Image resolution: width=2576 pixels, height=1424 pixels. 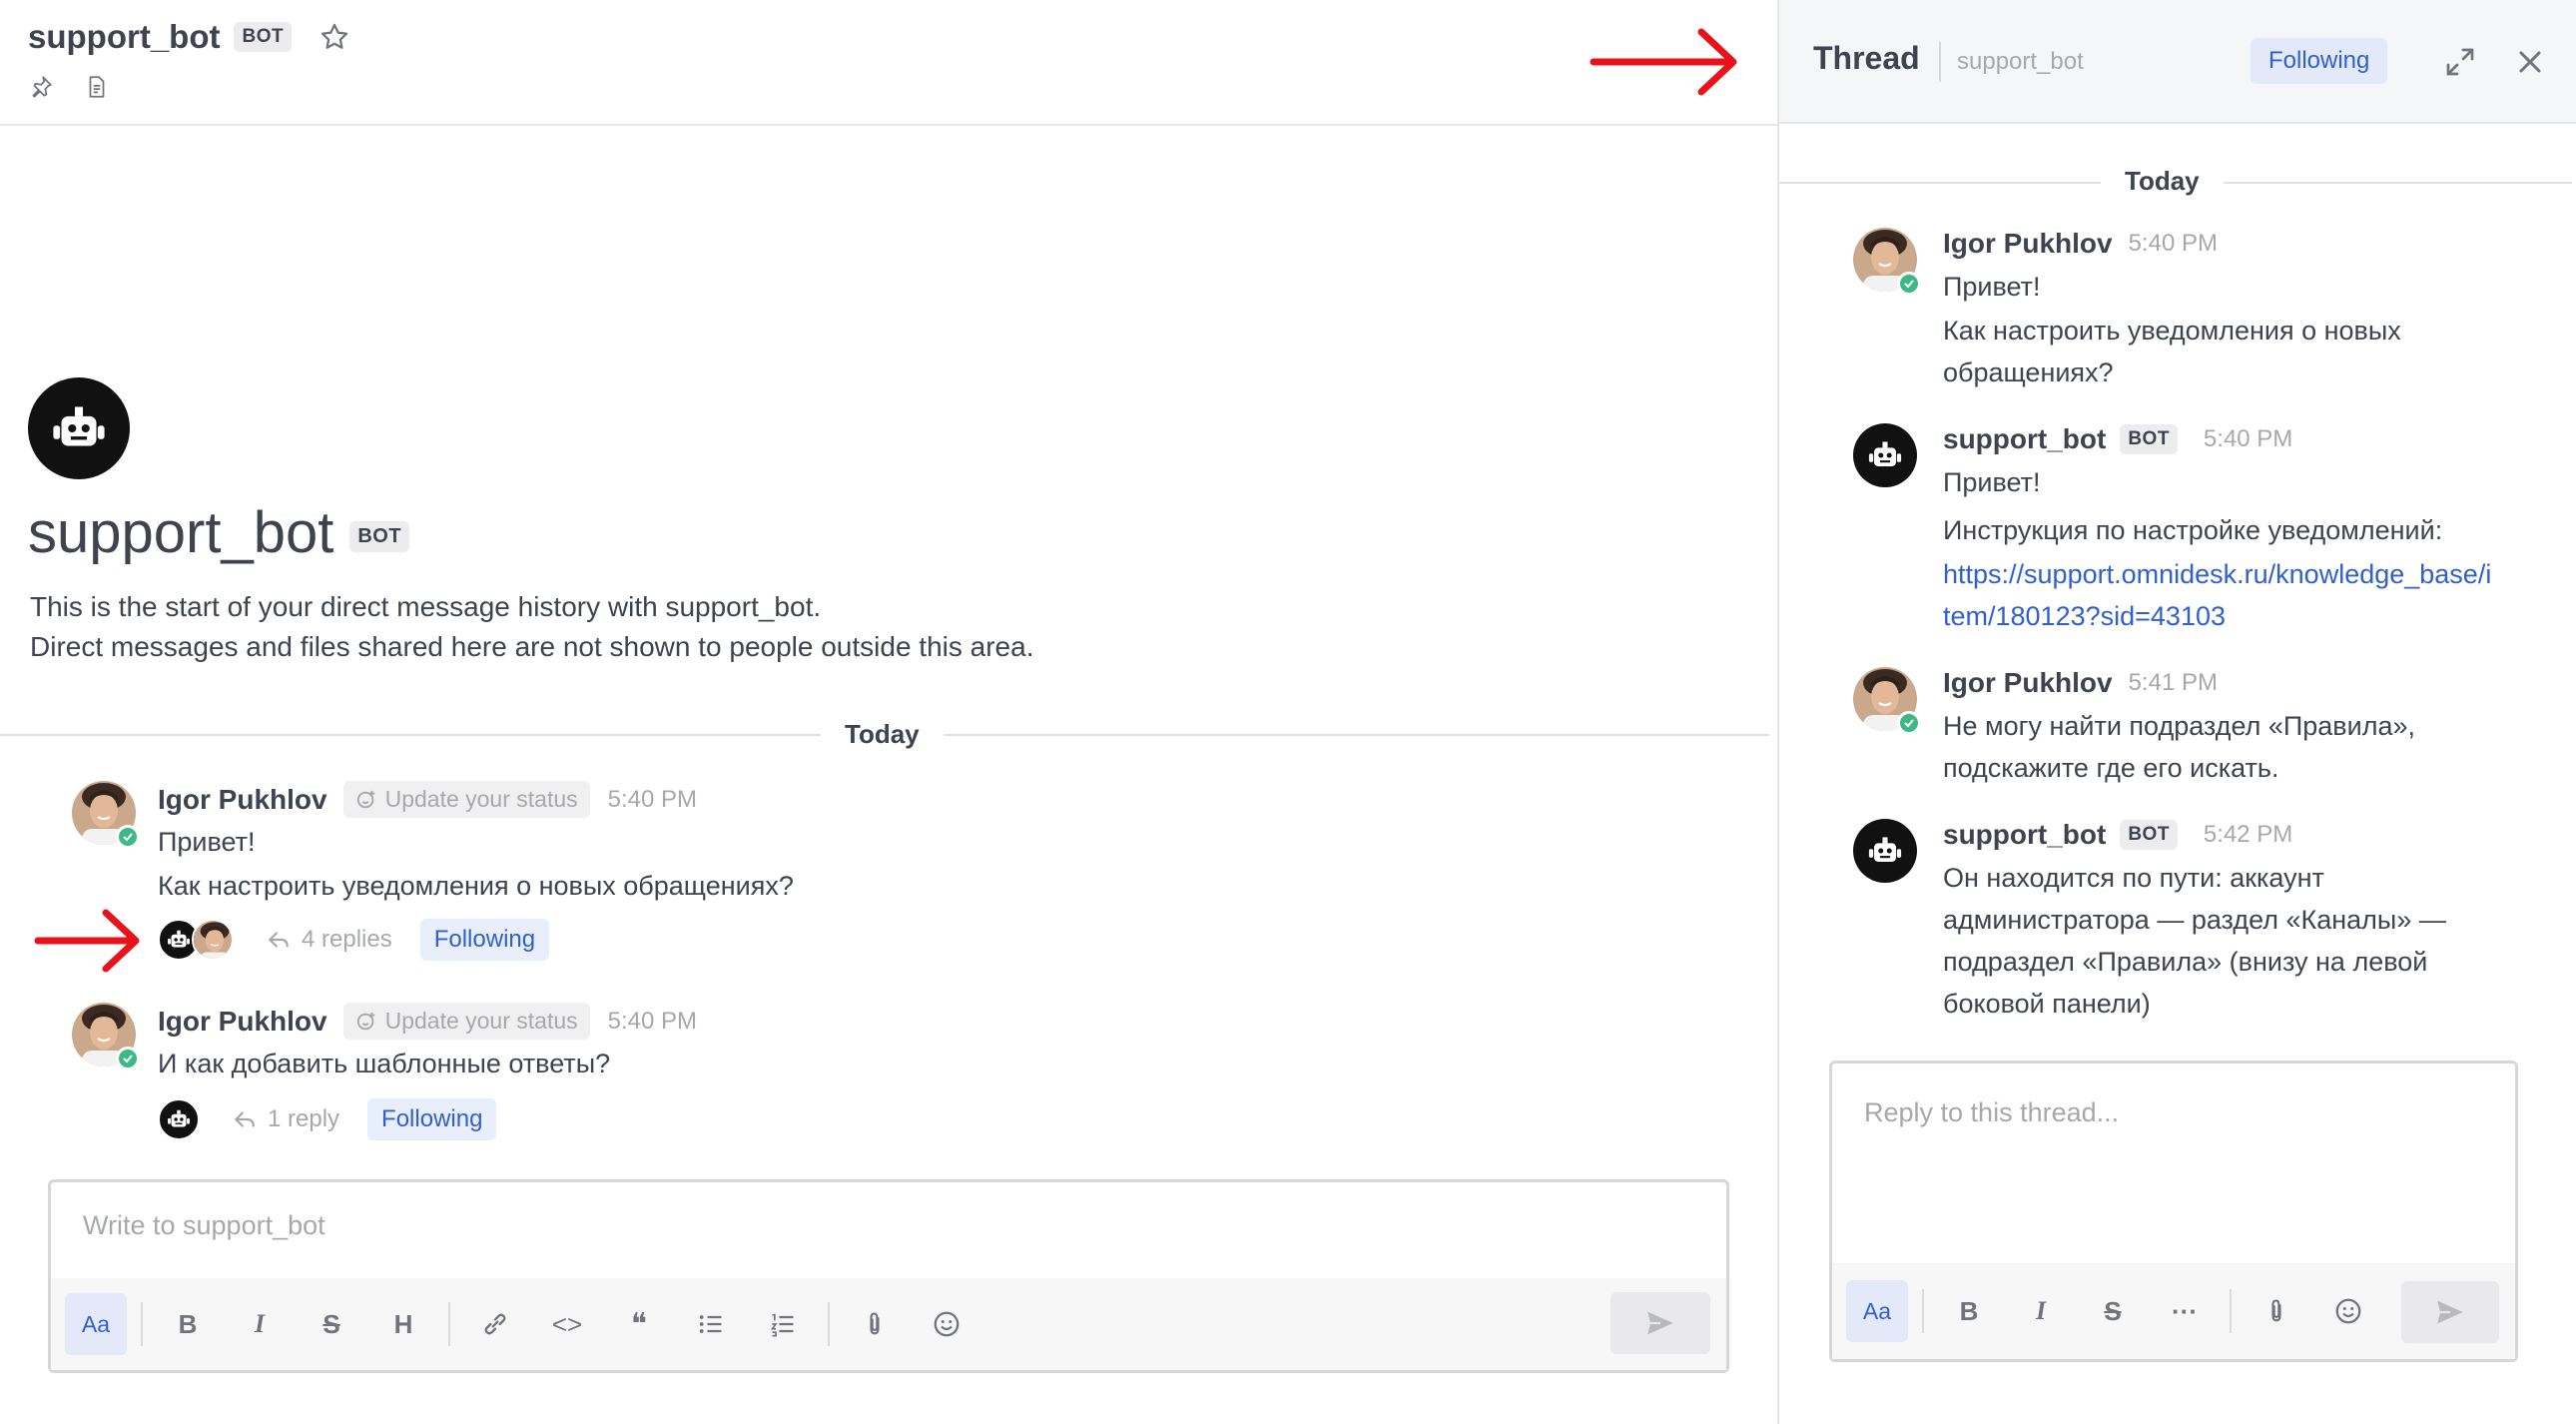 What do you see at coordinates (329, 940) in the screenshot?
I see `replies-link: 4 replies` at bounding box center [329, 940].